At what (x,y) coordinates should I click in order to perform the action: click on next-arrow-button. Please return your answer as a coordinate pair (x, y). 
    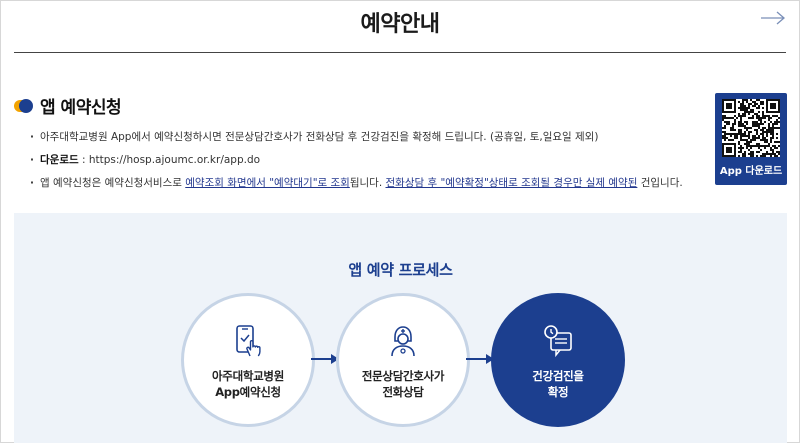
    Looking at the image, I should click on (773, 18).